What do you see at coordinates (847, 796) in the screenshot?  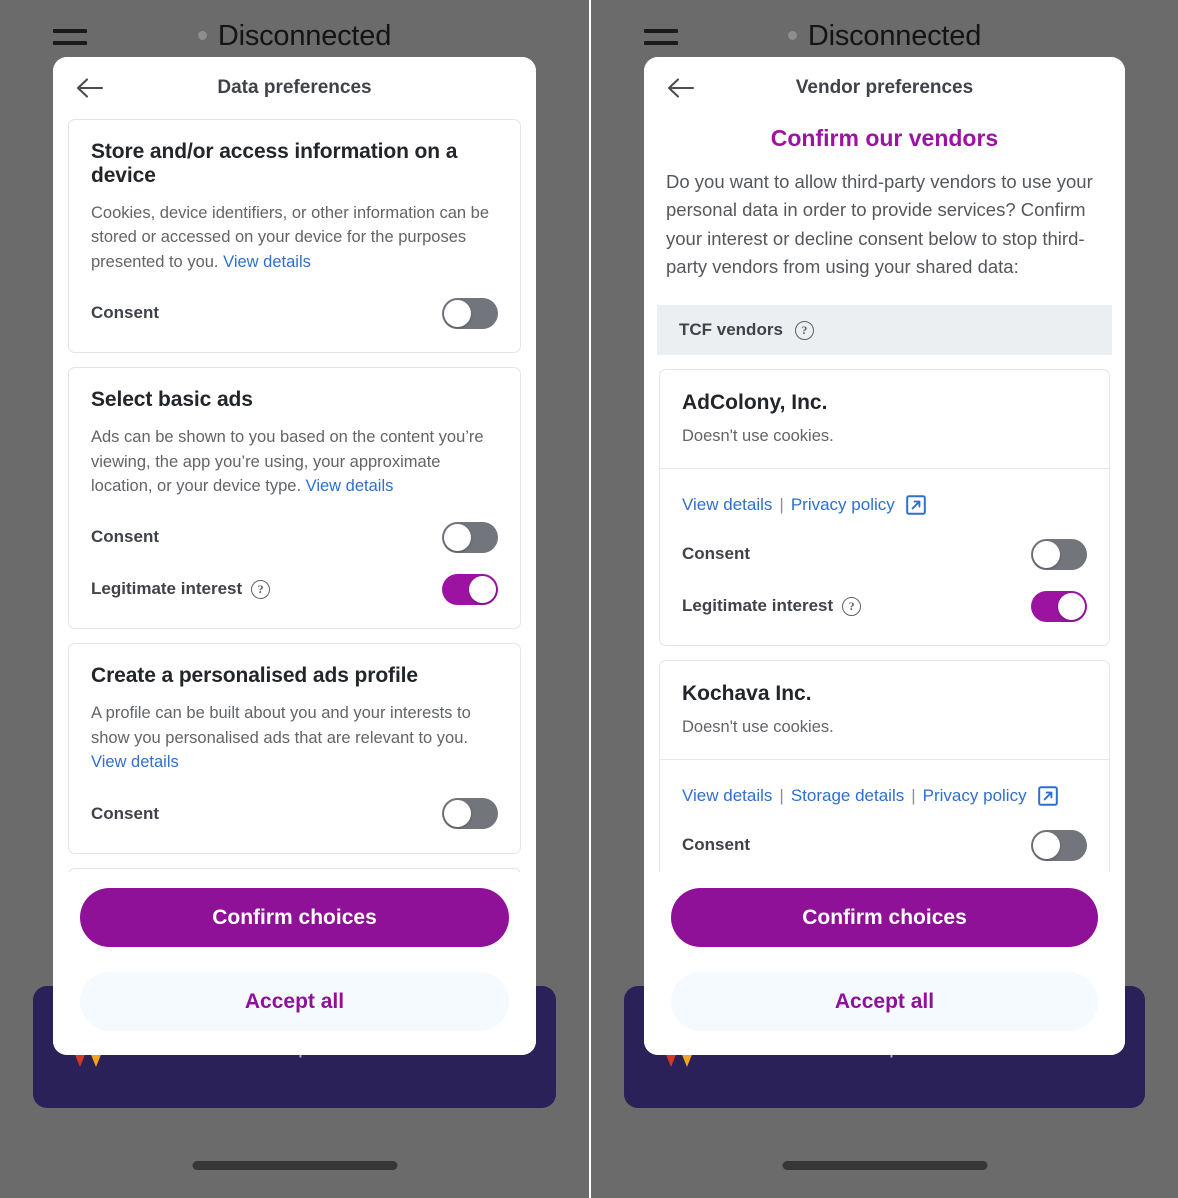 I see `storage-details-link: Storage details` at bounding box center [847, 796].